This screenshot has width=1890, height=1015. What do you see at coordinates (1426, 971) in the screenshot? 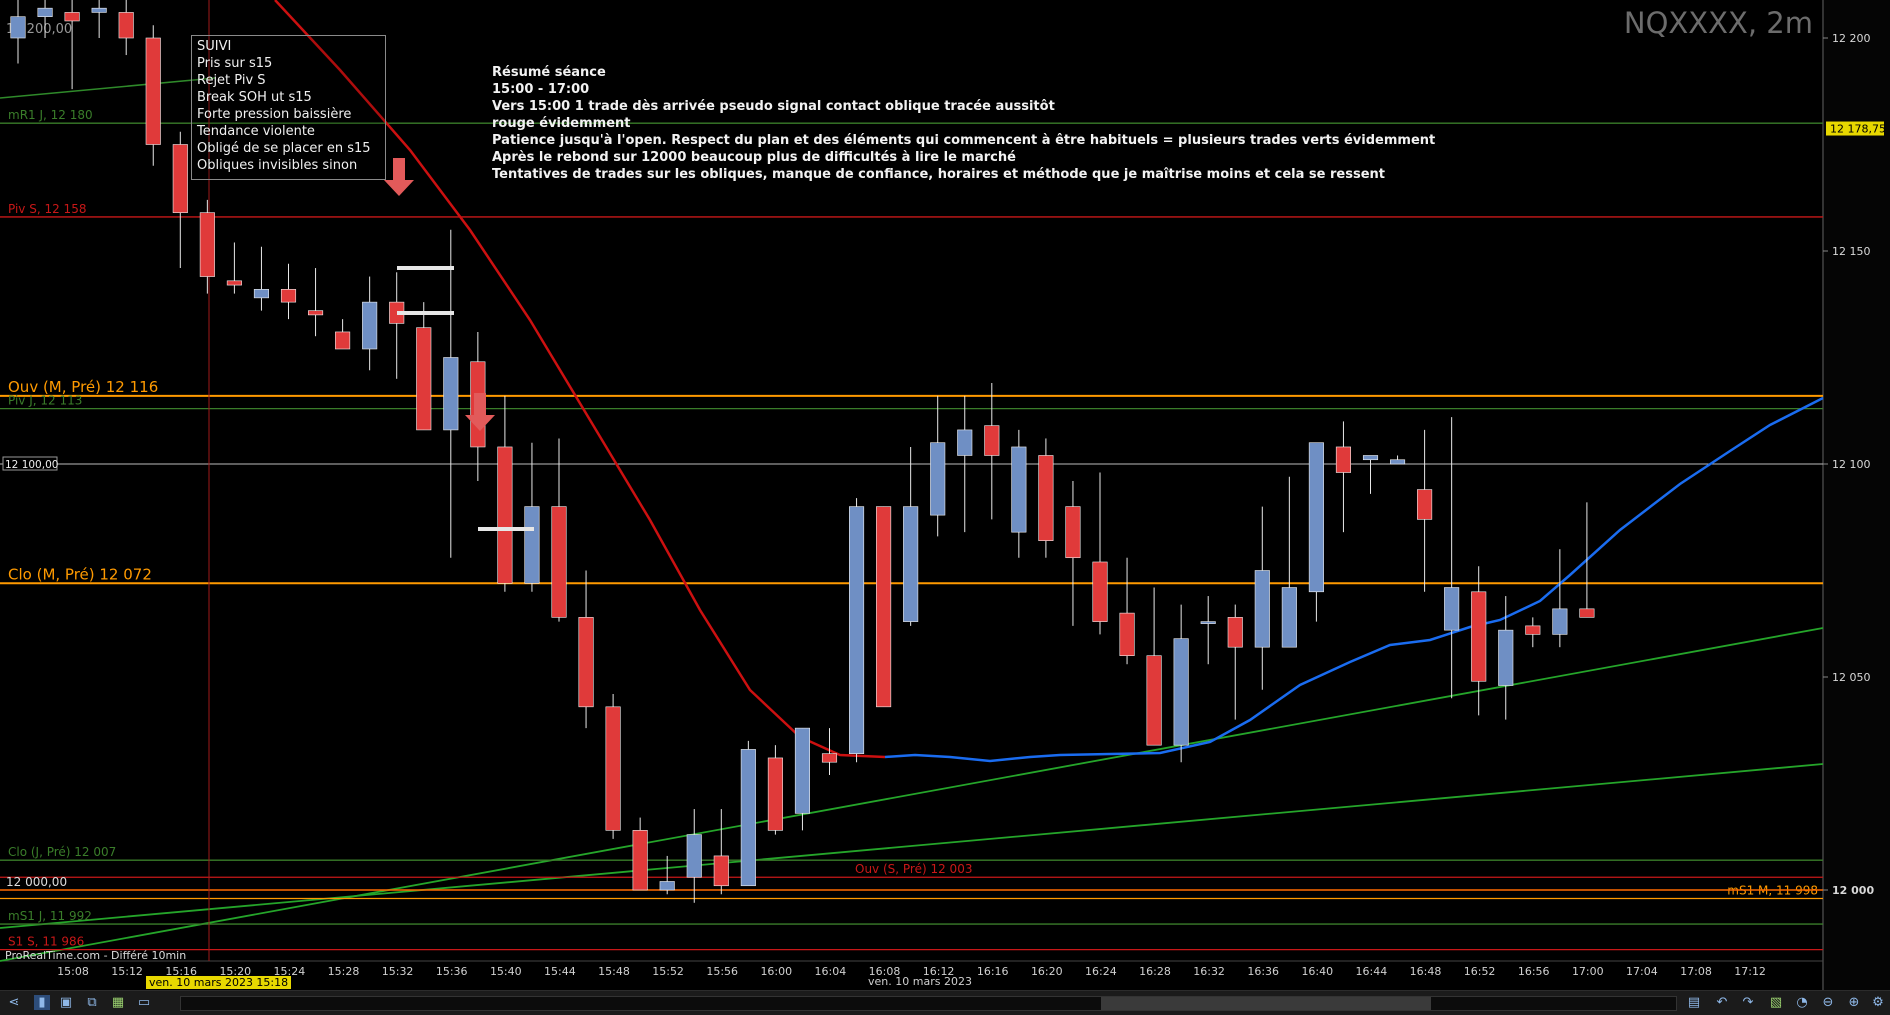
I see `x-tick-label: 16:48` at bounding box center [1426, 971].